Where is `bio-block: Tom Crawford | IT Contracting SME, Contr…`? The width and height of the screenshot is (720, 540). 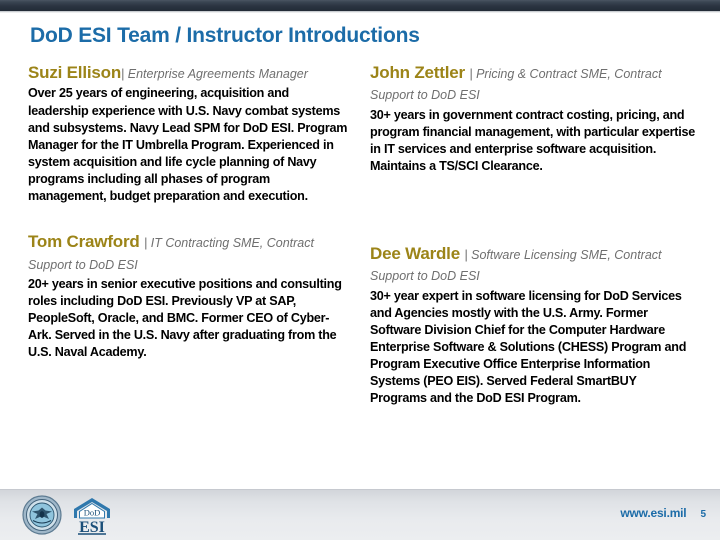 bio-block: Tom Crawford | IT Contracting SME, Contr… is located at coordinates (189, 296).